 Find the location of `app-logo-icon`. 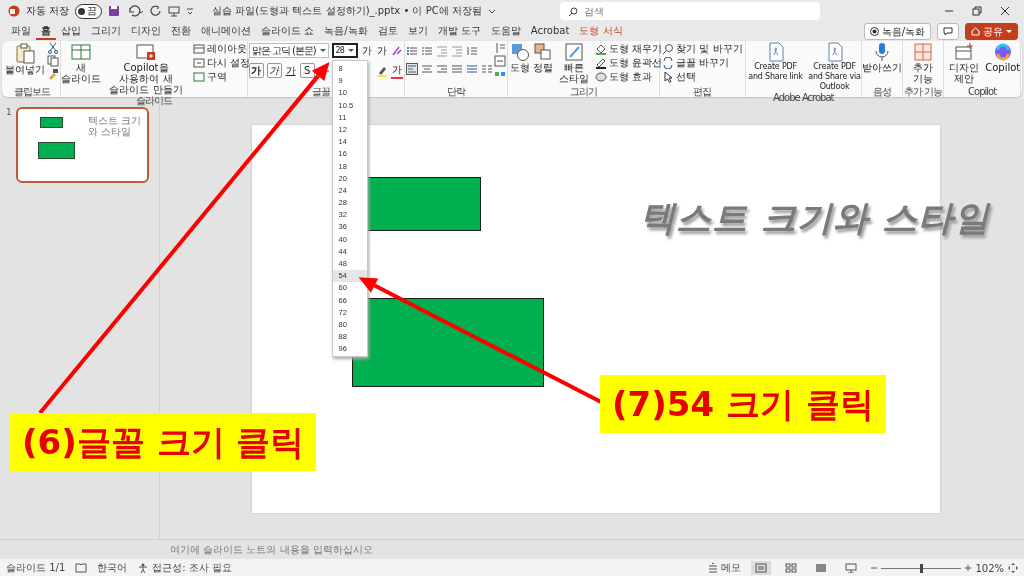

app-logo-icon is located at coordinates (14, 11).